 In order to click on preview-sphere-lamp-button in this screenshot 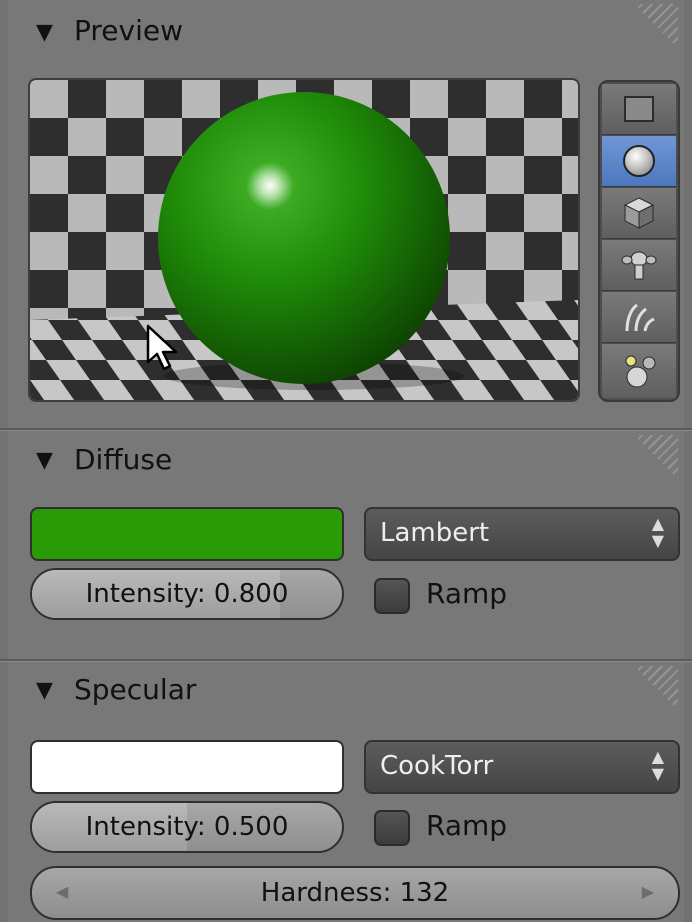, I will do `click(639, 371)`.